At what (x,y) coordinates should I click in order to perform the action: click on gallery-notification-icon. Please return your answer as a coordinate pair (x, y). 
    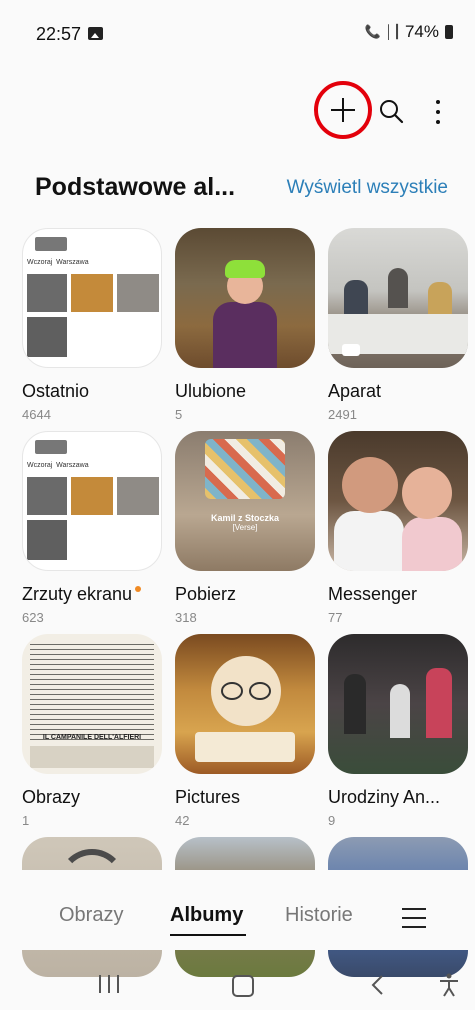
    Looking at the image, I should click on (95, 33).